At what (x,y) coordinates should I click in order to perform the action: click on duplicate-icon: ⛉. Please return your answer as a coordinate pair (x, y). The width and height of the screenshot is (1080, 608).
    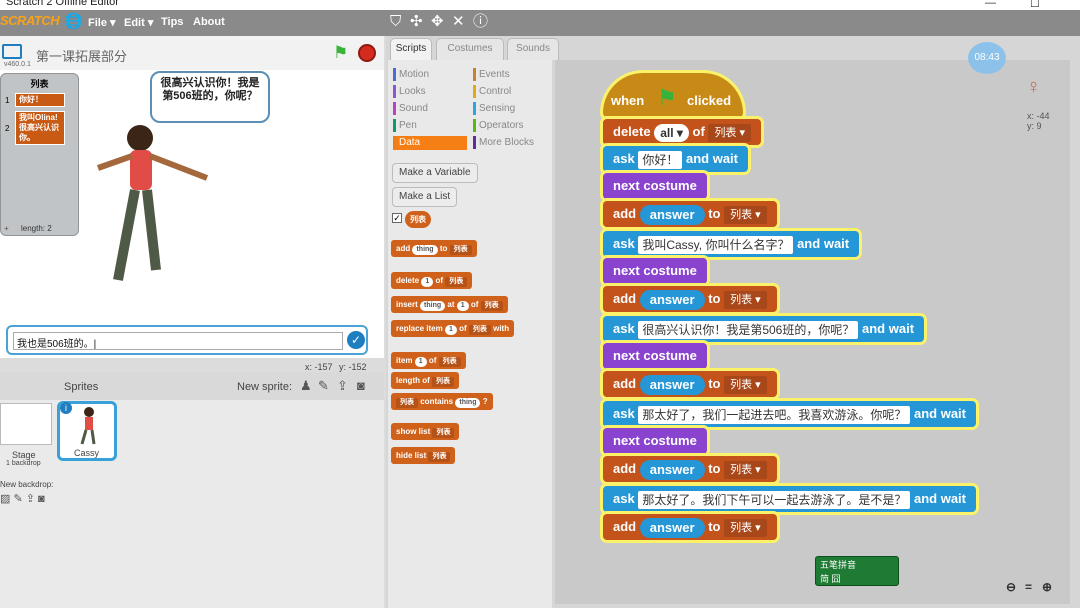
    Looking at the image, I should click on (395, 22).